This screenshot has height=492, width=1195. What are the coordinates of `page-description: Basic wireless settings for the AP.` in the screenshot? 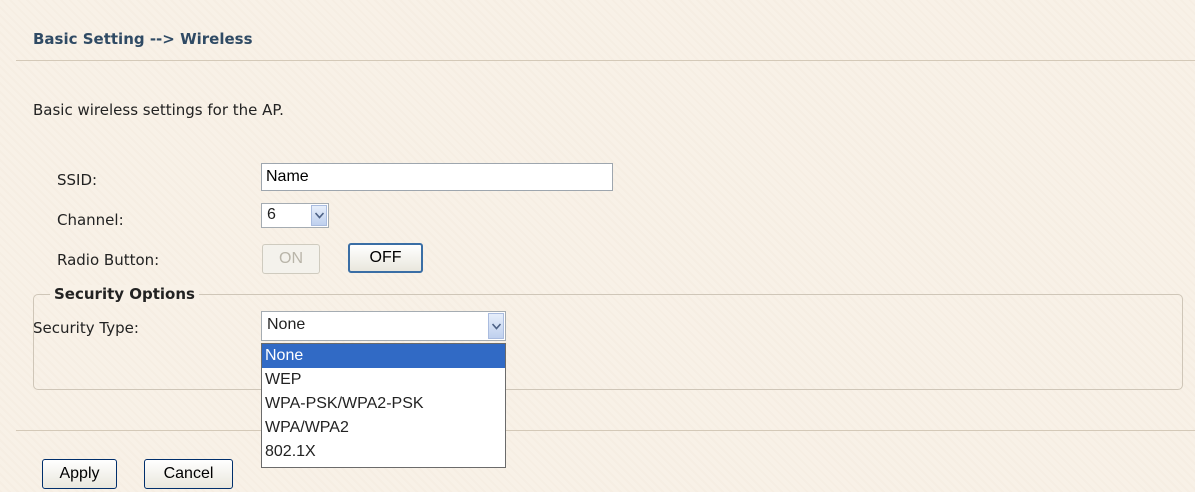 It's located at (158, 110).